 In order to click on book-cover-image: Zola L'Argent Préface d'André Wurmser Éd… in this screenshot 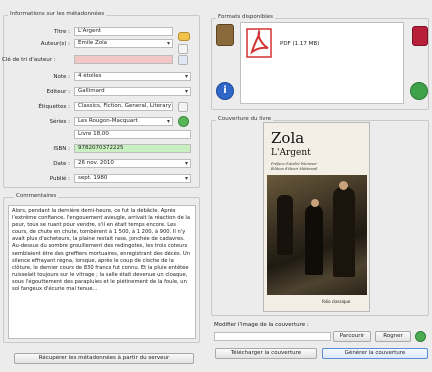, I will do `click(316, 217)`.